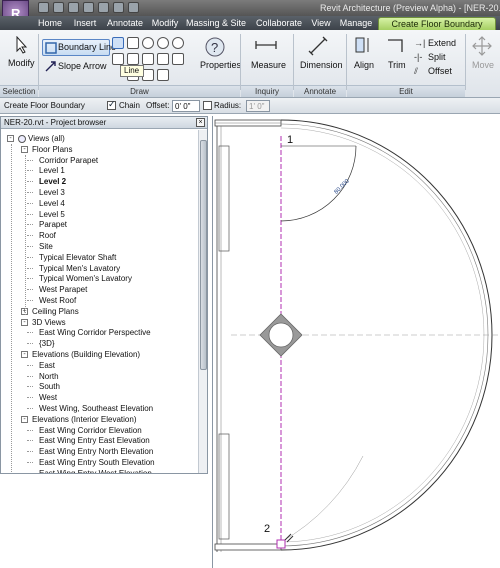 The width and height of the screenshot is (500, 568). I want to click on trim-button: Trim, so click(397, 65).